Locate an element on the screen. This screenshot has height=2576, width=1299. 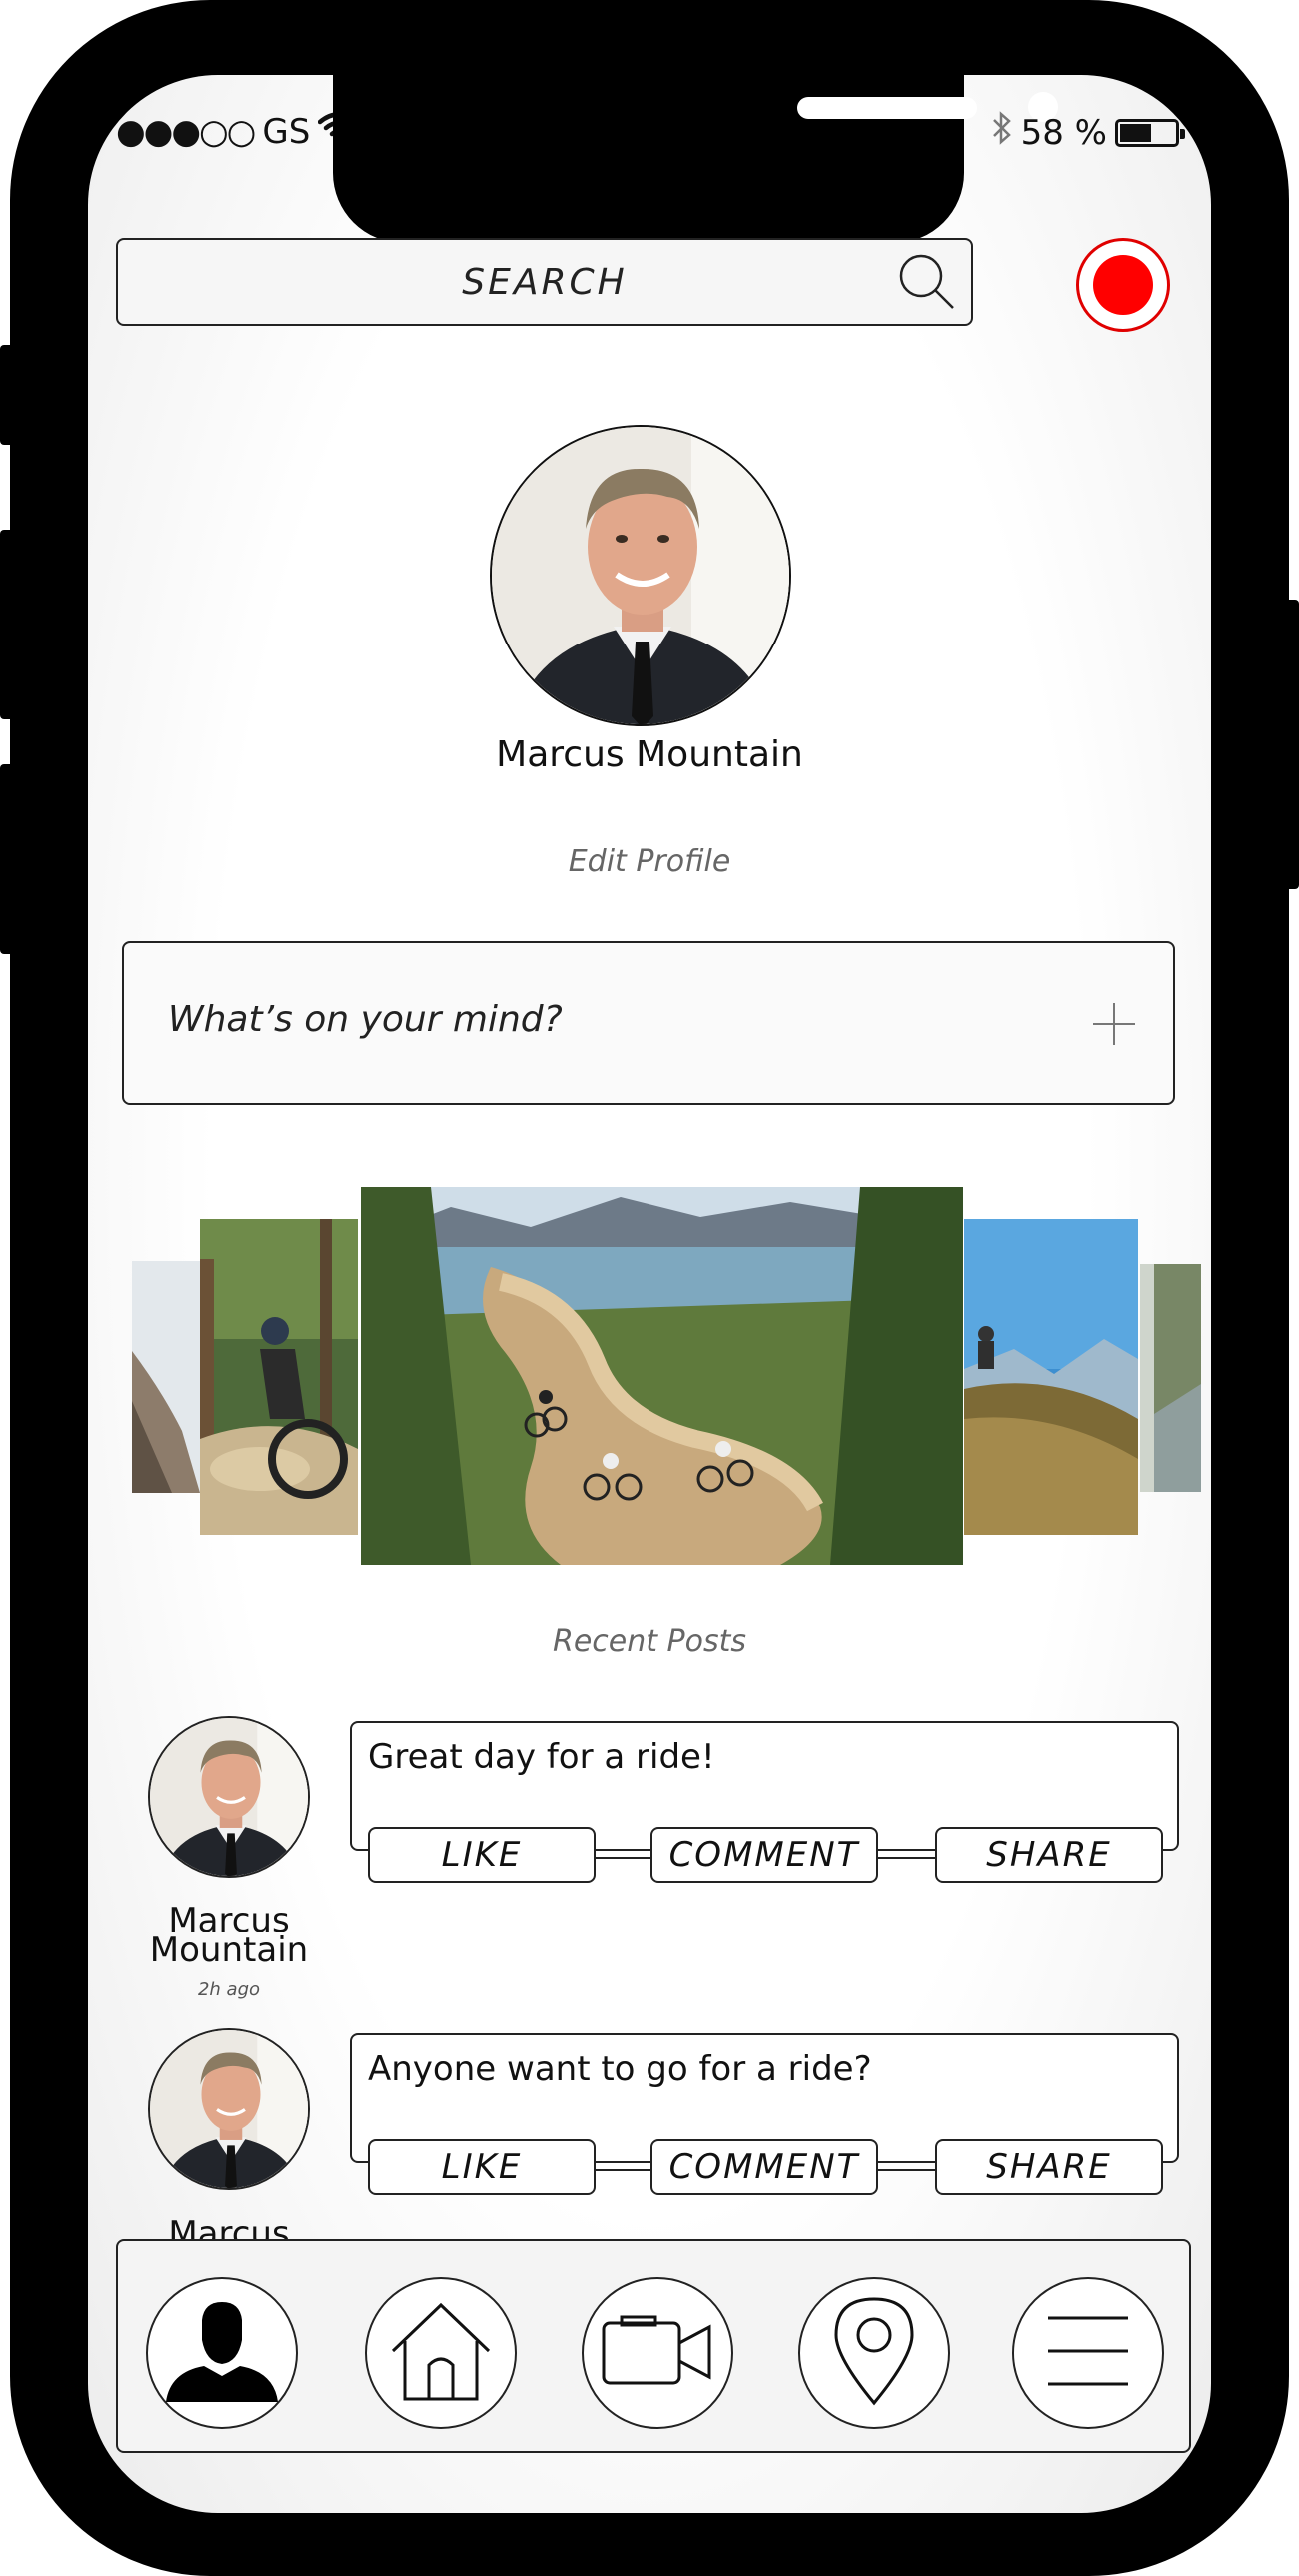
battery-percent: 58 % is located at coordinates (1063, 132).